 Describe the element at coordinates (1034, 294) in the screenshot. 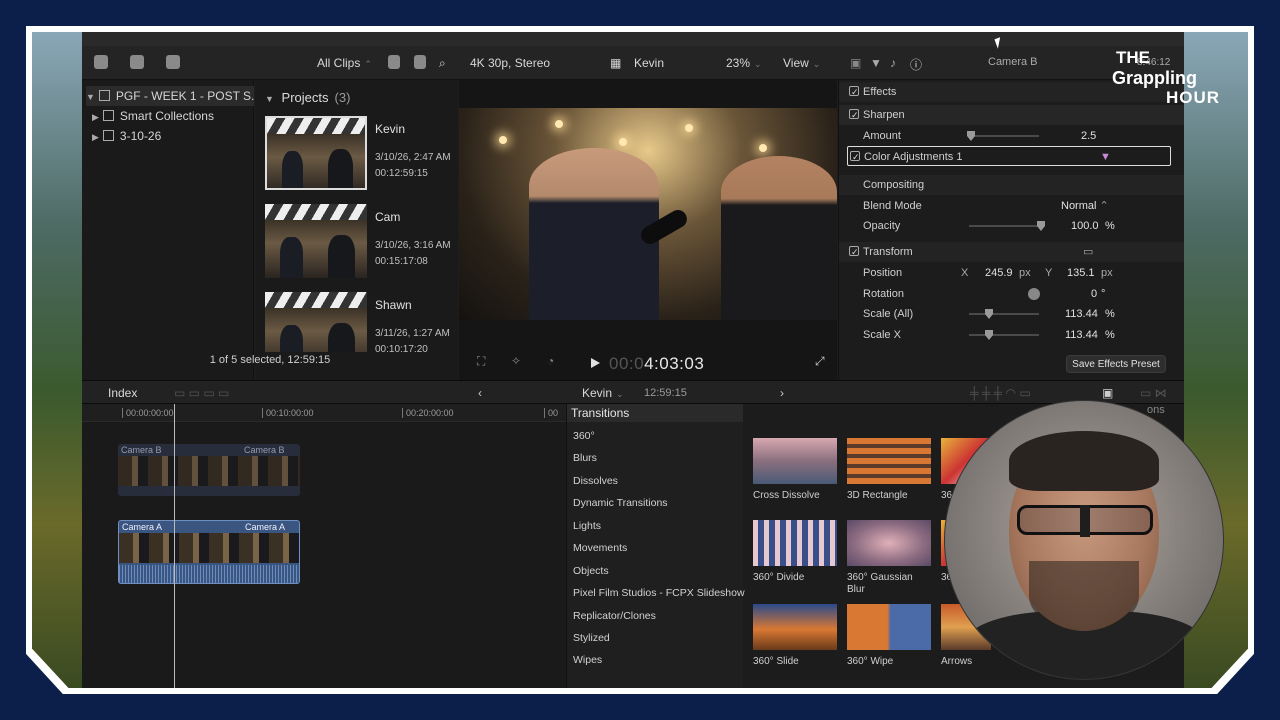

I see `rotation-dial` at that location.